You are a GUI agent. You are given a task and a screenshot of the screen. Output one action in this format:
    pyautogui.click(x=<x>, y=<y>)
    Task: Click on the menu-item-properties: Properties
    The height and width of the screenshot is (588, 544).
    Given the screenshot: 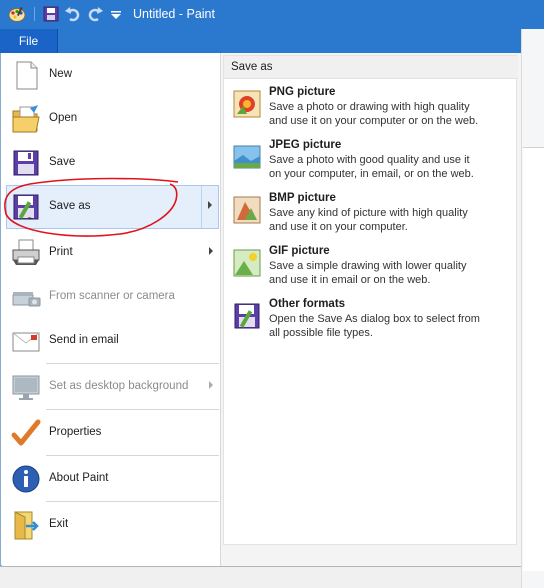 What is the action you would take?
    pyautogui.click(x=112, y=433)
    